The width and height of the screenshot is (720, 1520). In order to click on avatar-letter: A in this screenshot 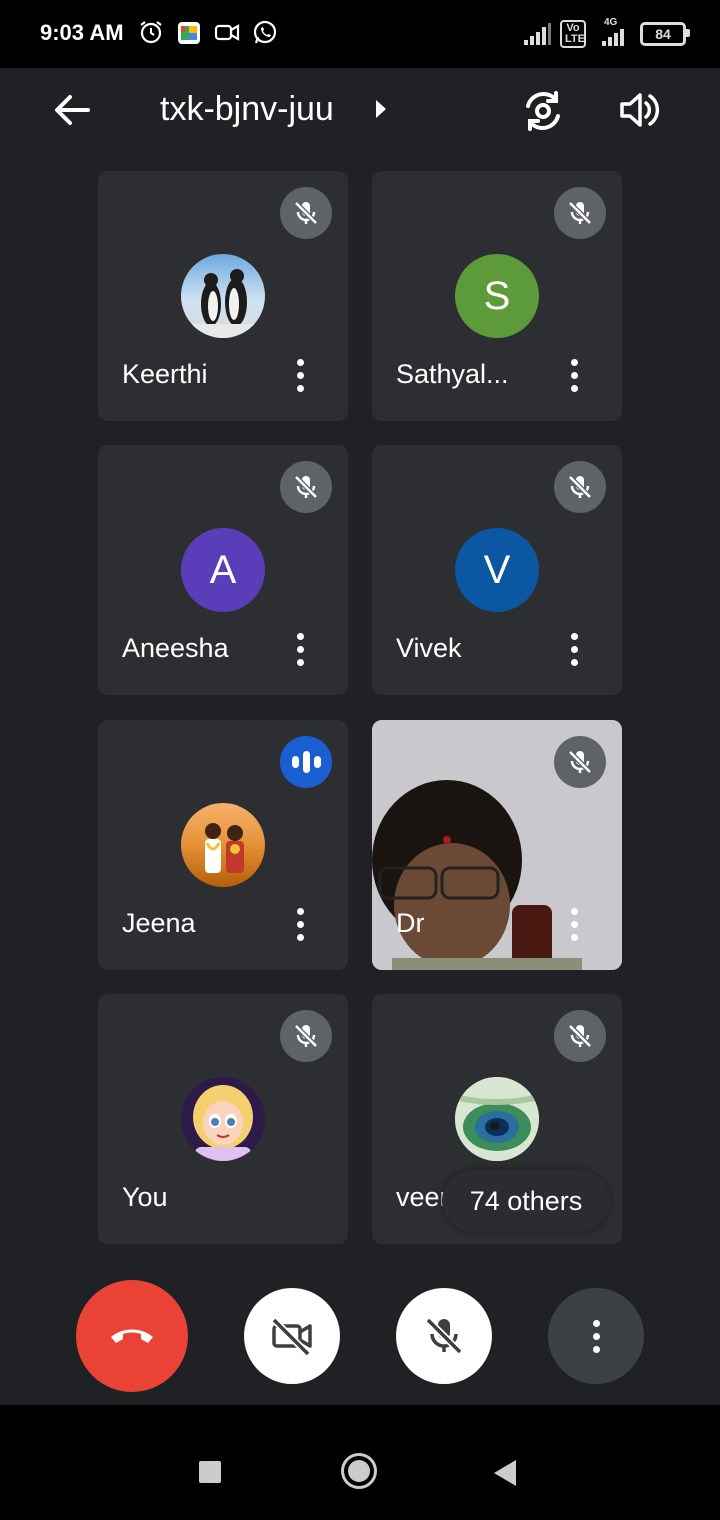, I will do `click(223, 570)`.